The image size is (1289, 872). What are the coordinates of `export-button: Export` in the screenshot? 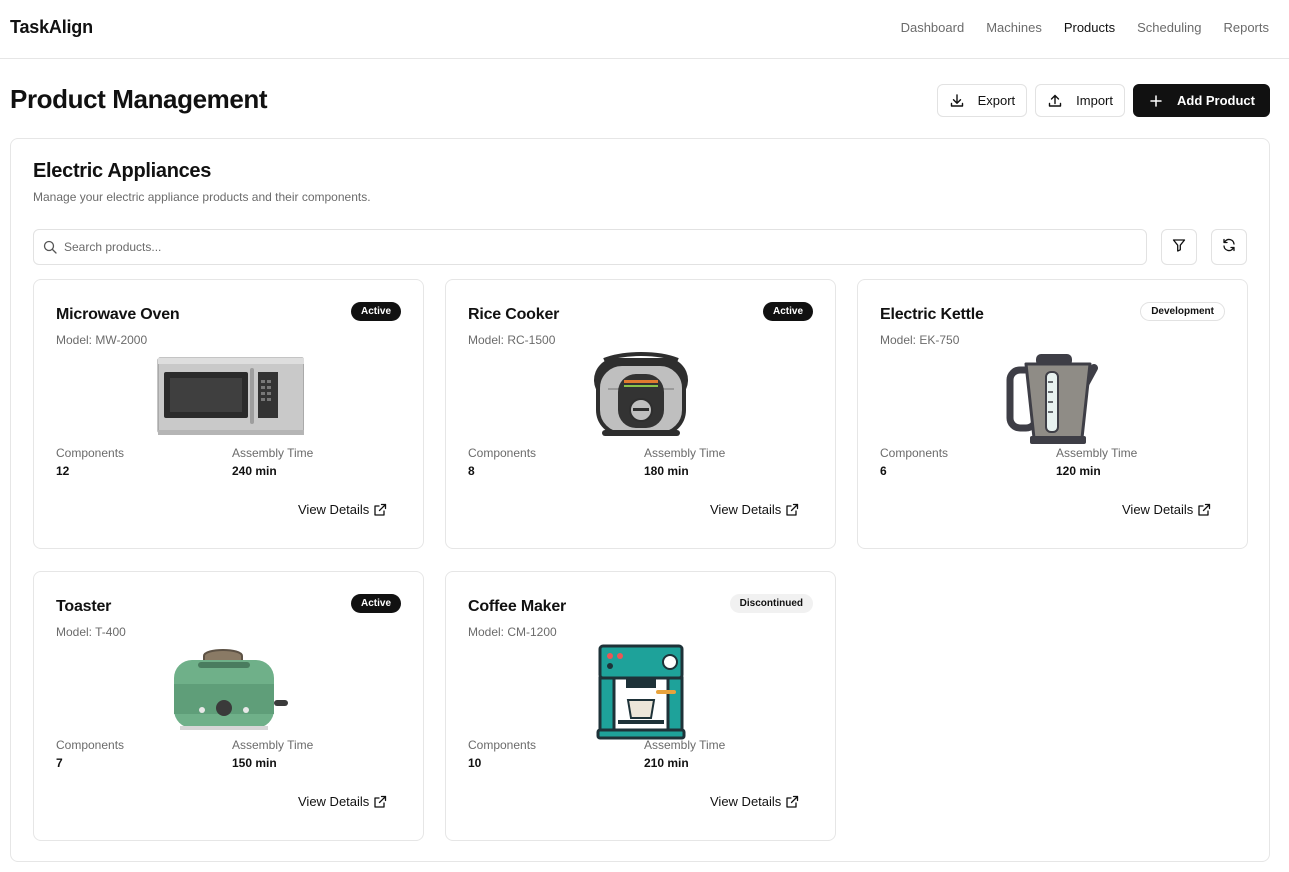 It's located at (982, 100).